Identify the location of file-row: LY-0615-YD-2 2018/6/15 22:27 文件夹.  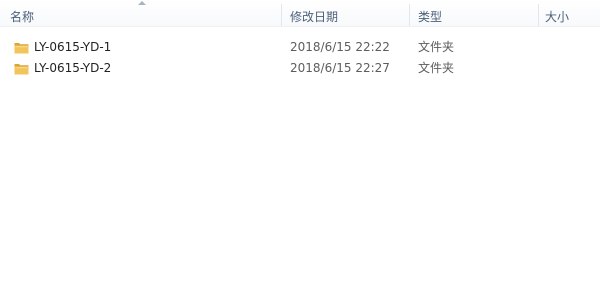
(300, 68).